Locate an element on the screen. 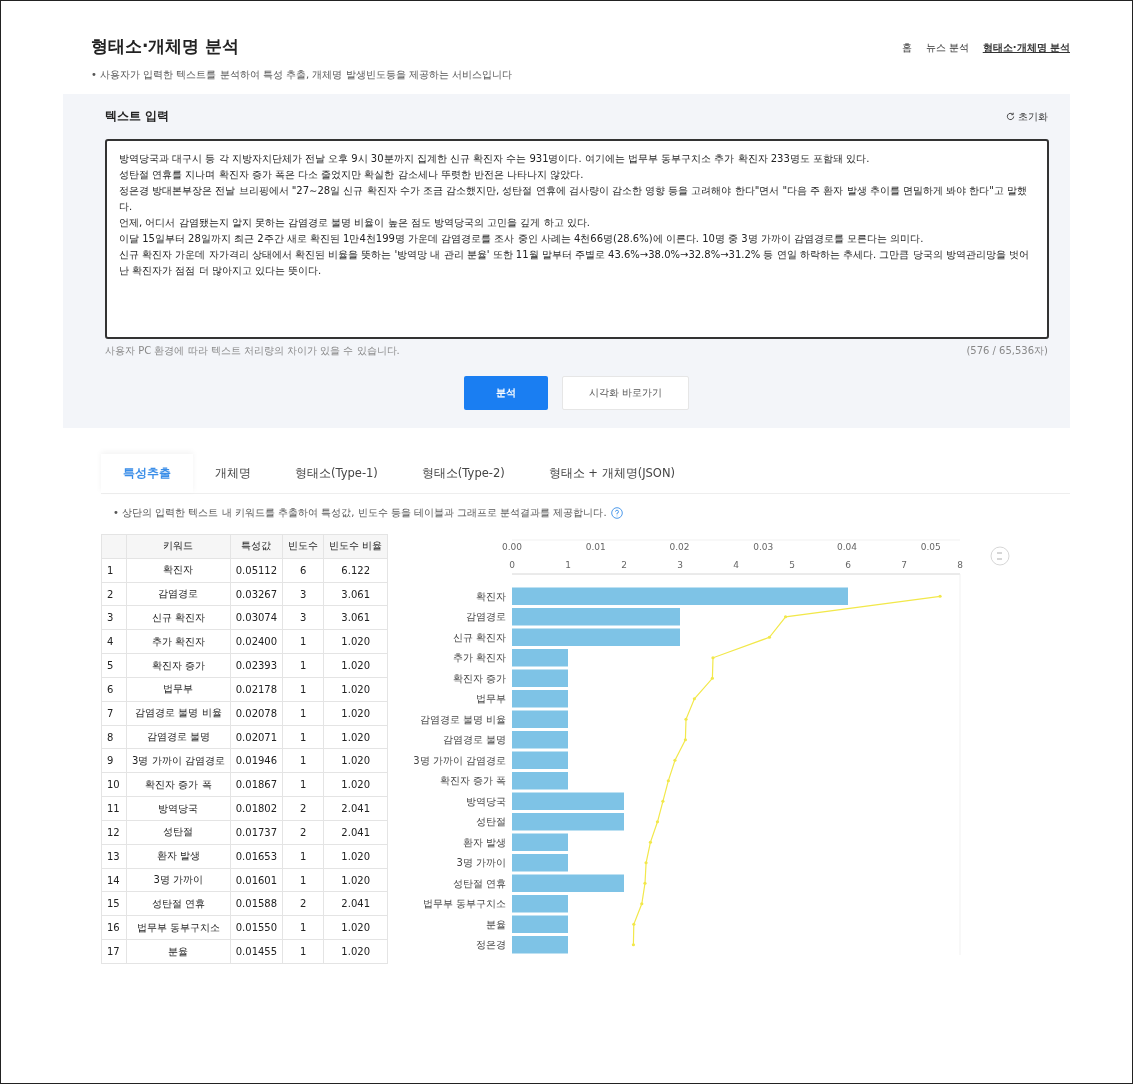 The height and width of the screenshot is (1084, 1133). axis-tick-label: 5 is located at coordinates (792, 565).